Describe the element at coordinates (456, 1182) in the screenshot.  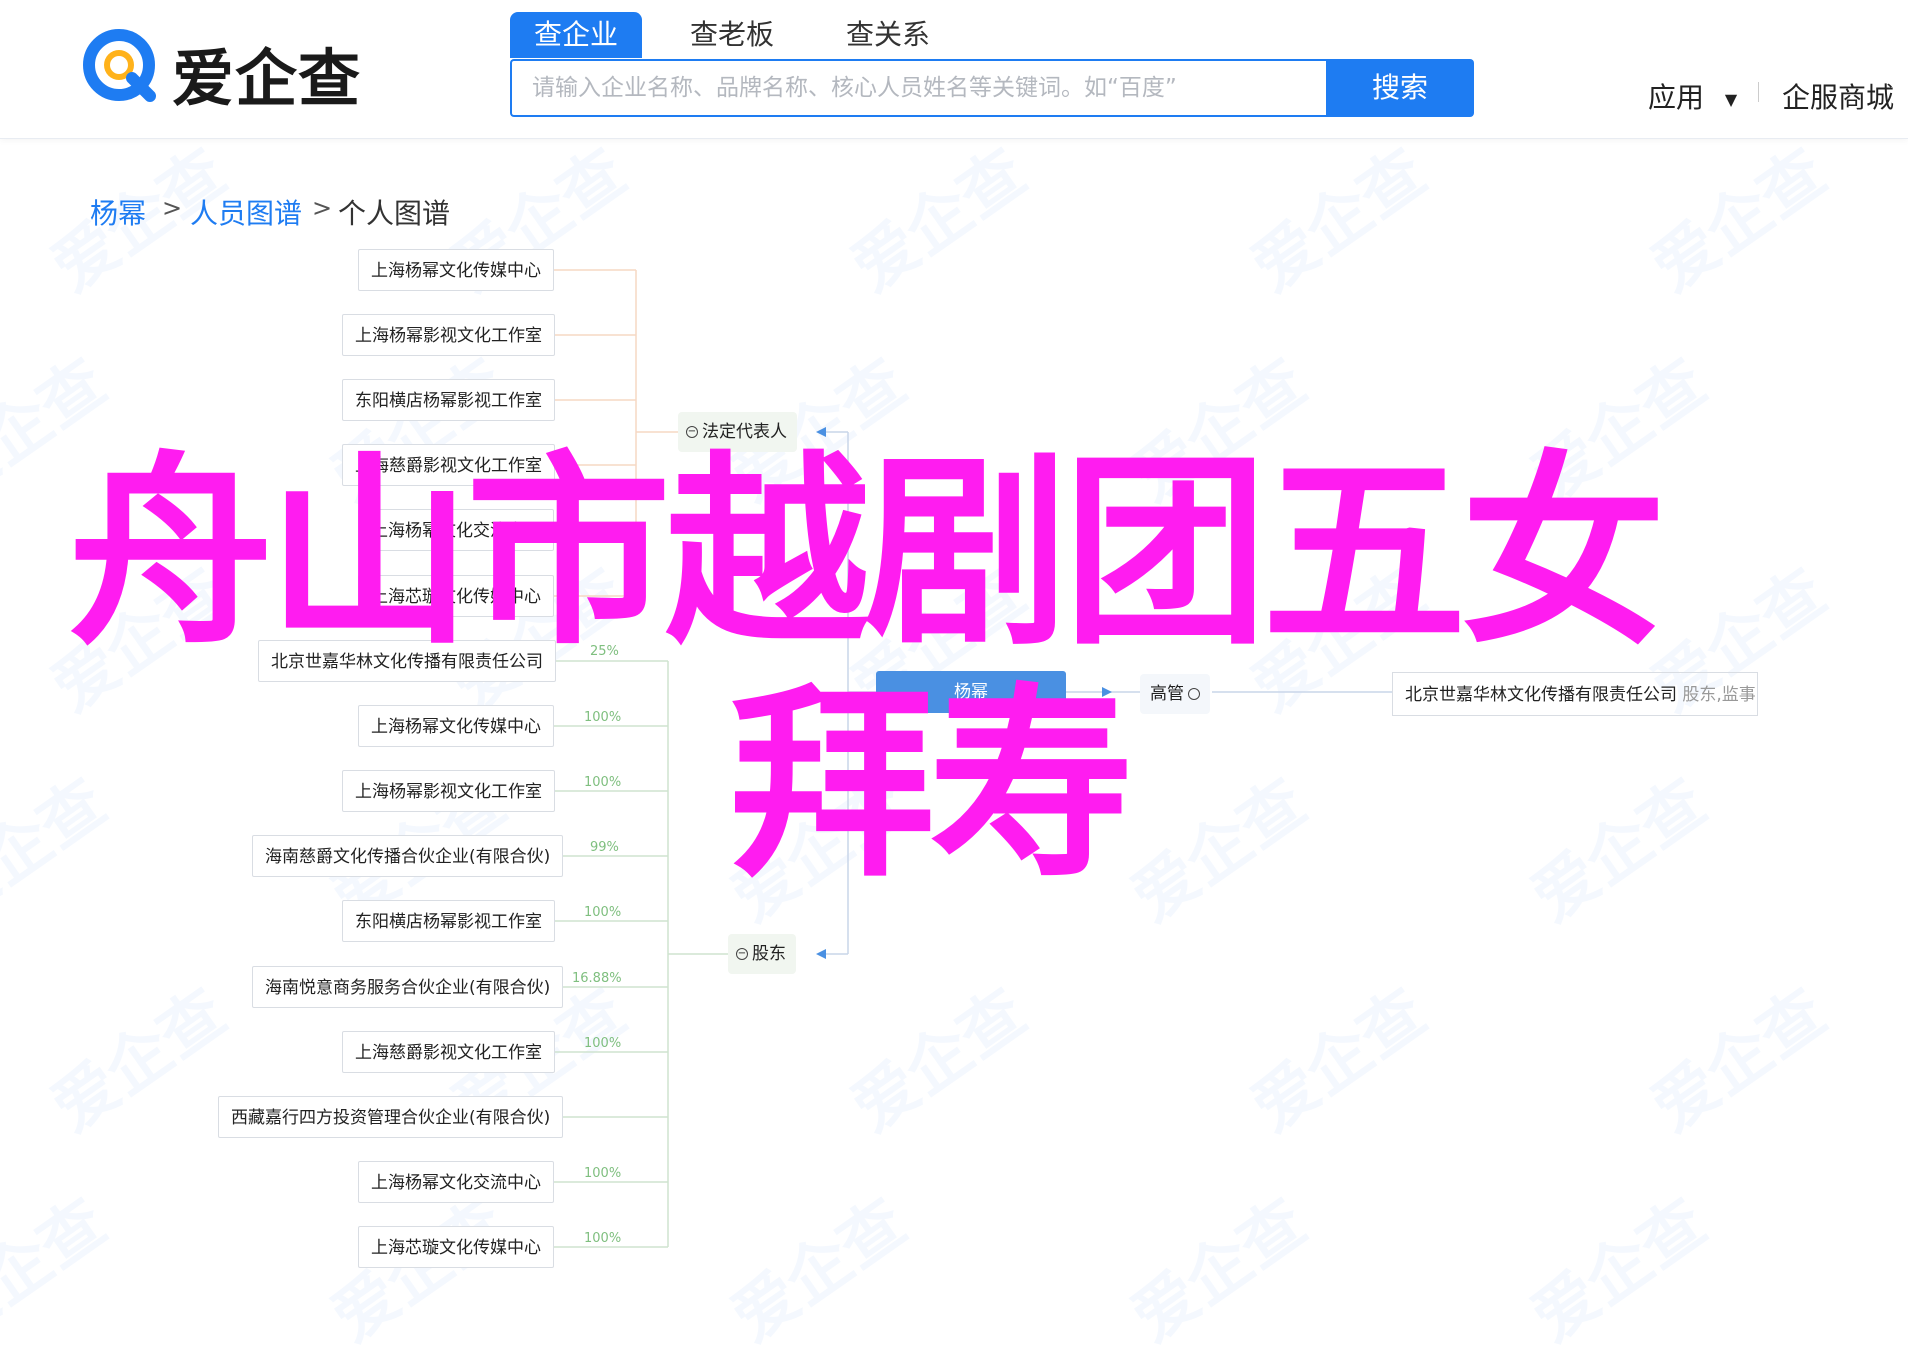
I see `shareholder-company-node: 上海杨幂文化交流中心` at that location.